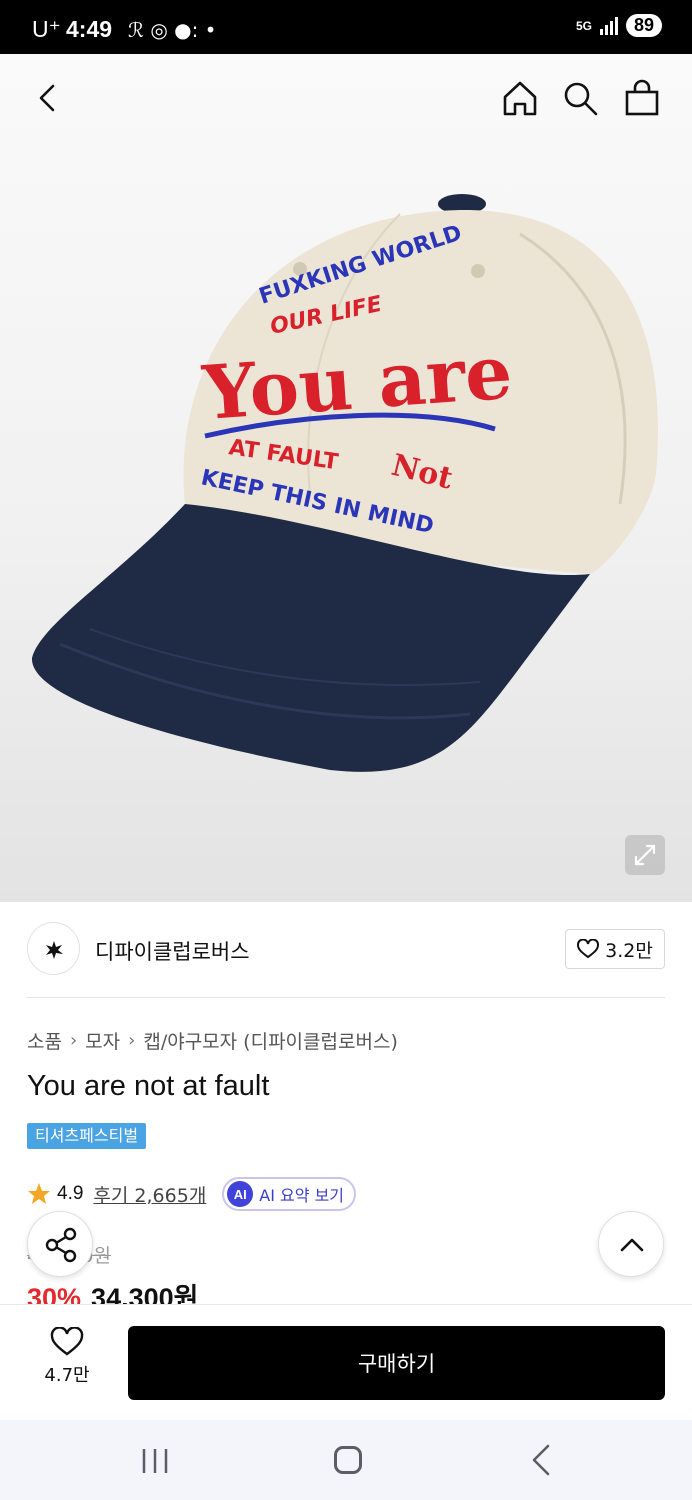 The image size is (692, 1500). I want to click on reviews-link: 후기 2,665개, so click(149, 1194).